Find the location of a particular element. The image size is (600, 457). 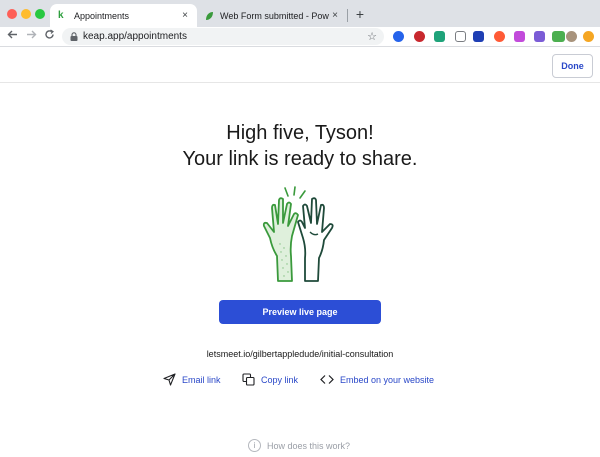

copy-link-button: Copy link is located at coordinates (270, 379).